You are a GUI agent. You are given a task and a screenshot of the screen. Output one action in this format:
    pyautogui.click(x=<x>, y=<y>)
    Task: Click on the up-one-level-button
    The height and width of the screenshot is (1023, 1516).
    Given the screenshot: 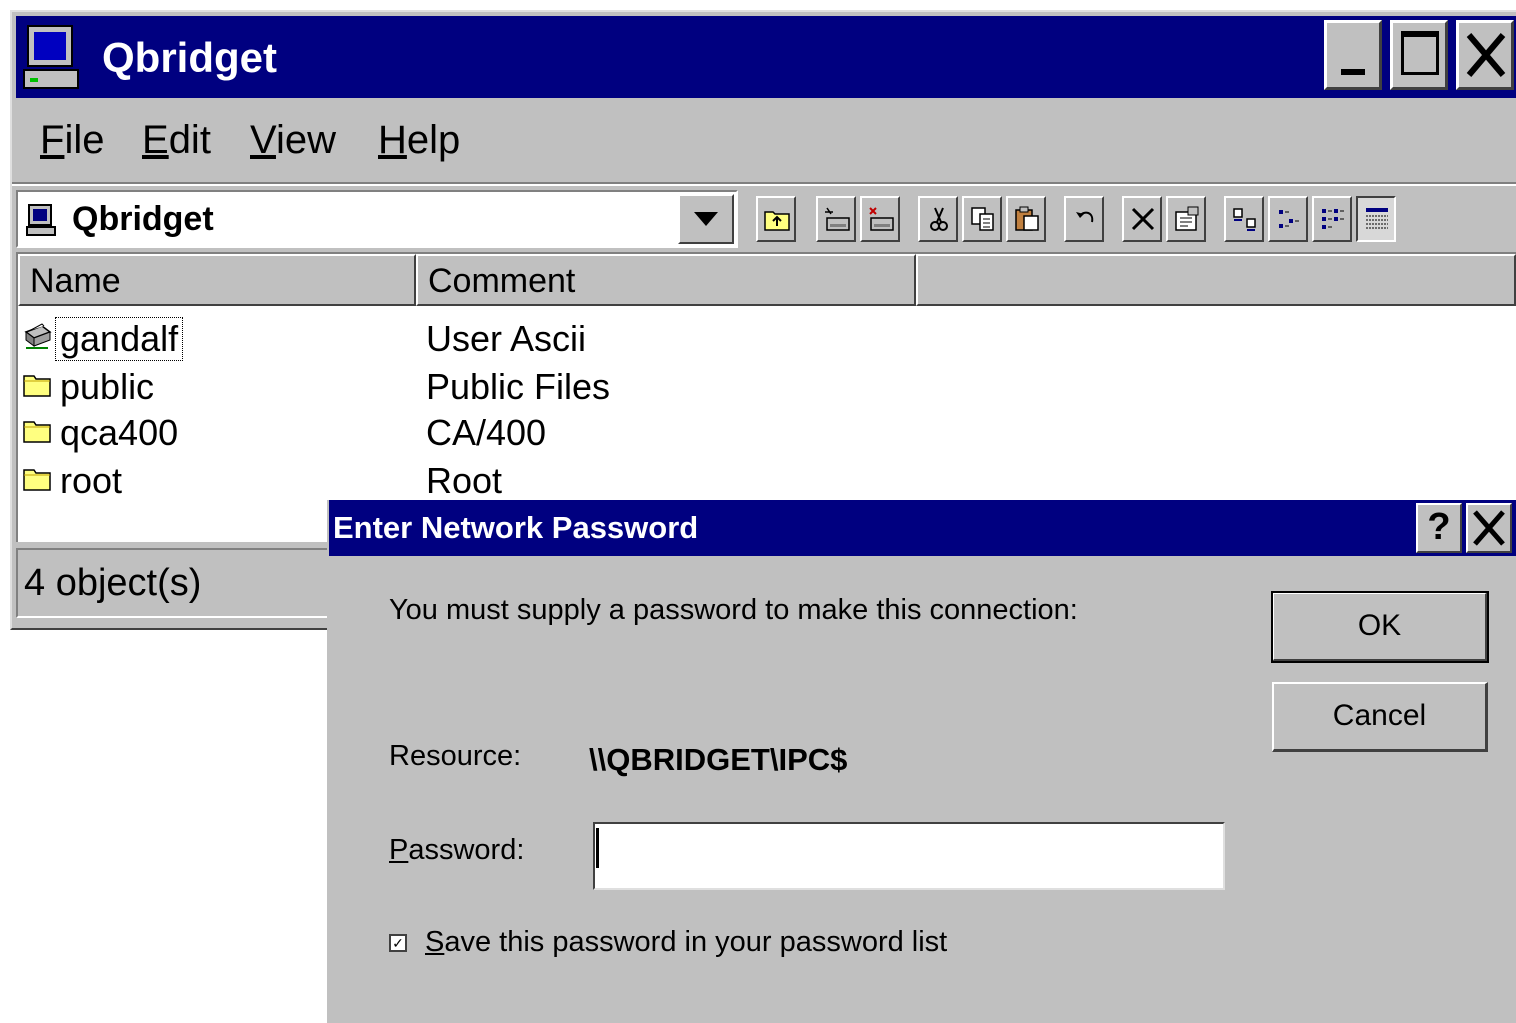 What is the action you would take?
    pyautogui.click(x=776, y=219)
    